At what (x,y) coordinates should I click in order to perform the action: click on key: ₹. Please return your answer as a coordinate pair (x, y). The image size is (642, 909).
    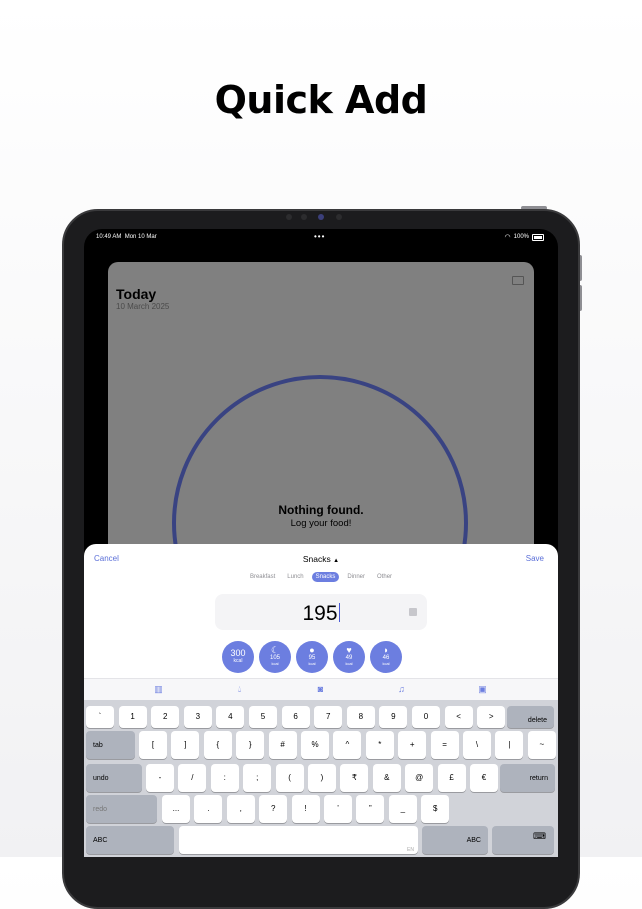
    Looking at the image, I should click on (354, 778).